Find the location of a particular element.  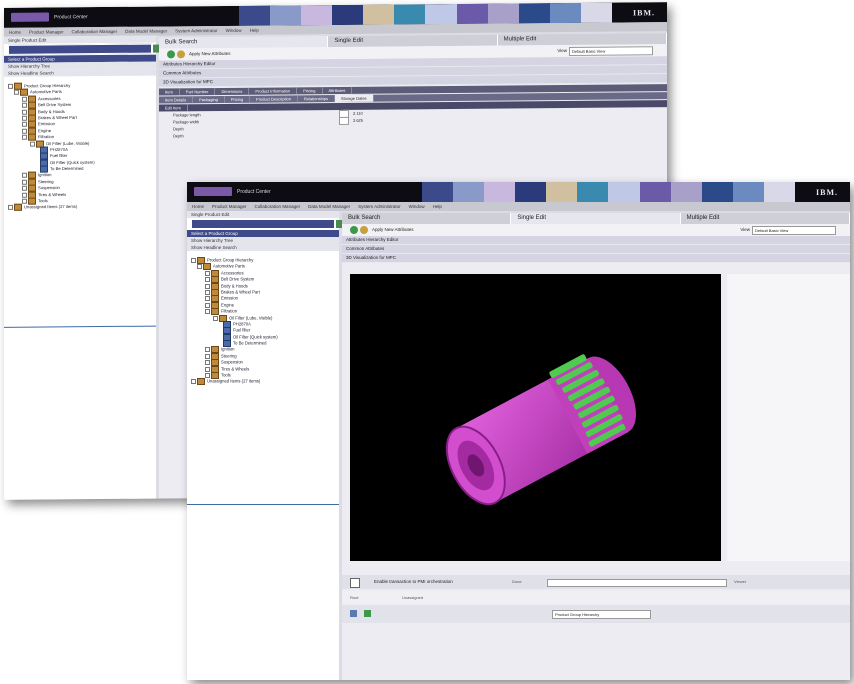

tab-product-information: Product Information is located at coordinates (273, 91).